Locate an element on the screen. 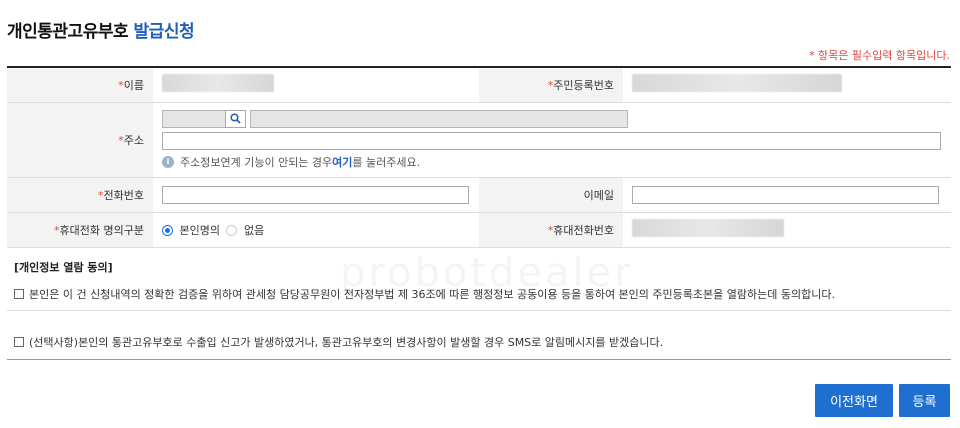 The width and height of the screenshot is (960, 428). email-value is located at coordinates (787, 195).